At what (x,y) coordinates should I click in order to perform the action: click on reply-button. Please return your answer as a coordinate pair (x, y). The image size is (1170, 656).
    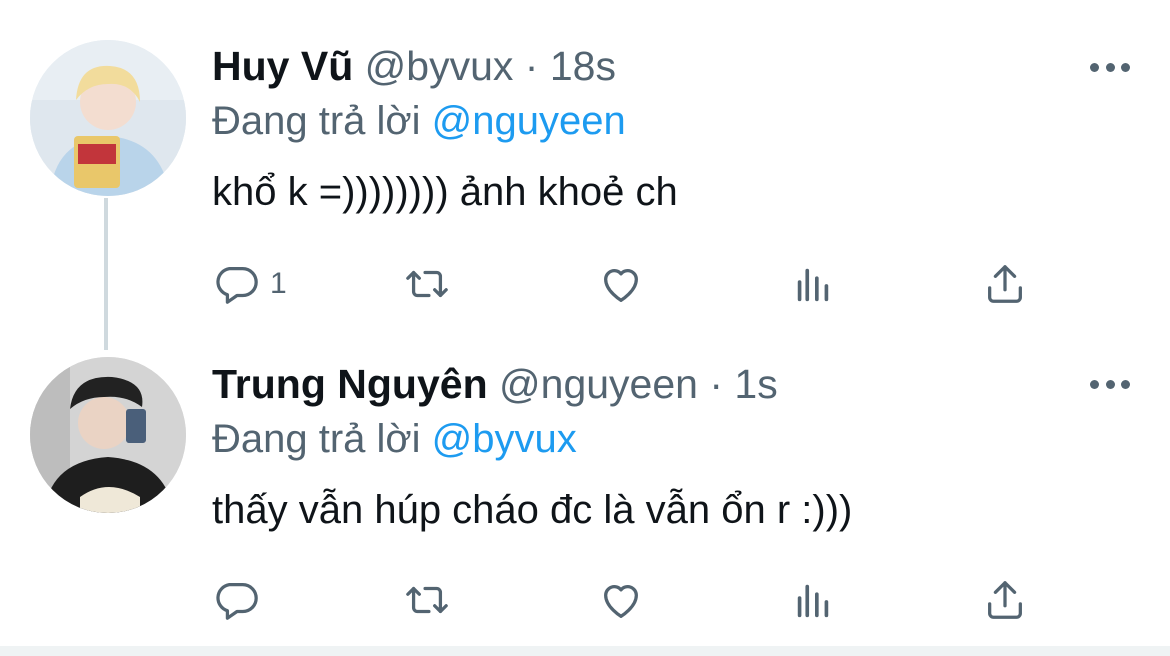
    Looking at the image, I should click on (242, 600).